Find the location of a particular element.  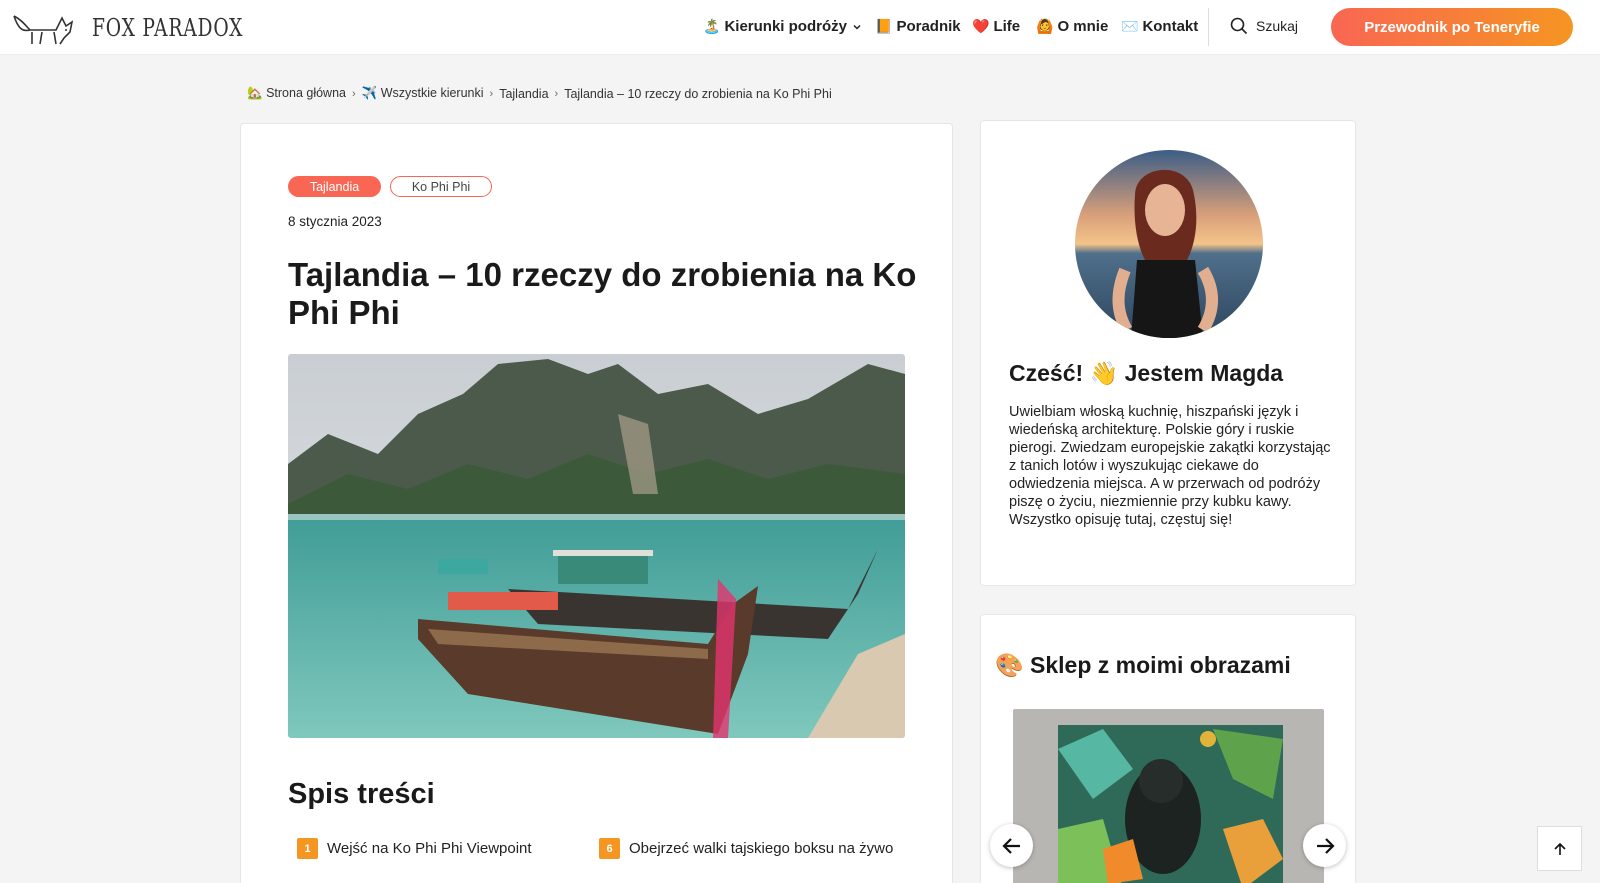

toc-item-1: 1 Wejść na Ko Phi Phi Viewpoint is located at coordinates (414, 848).